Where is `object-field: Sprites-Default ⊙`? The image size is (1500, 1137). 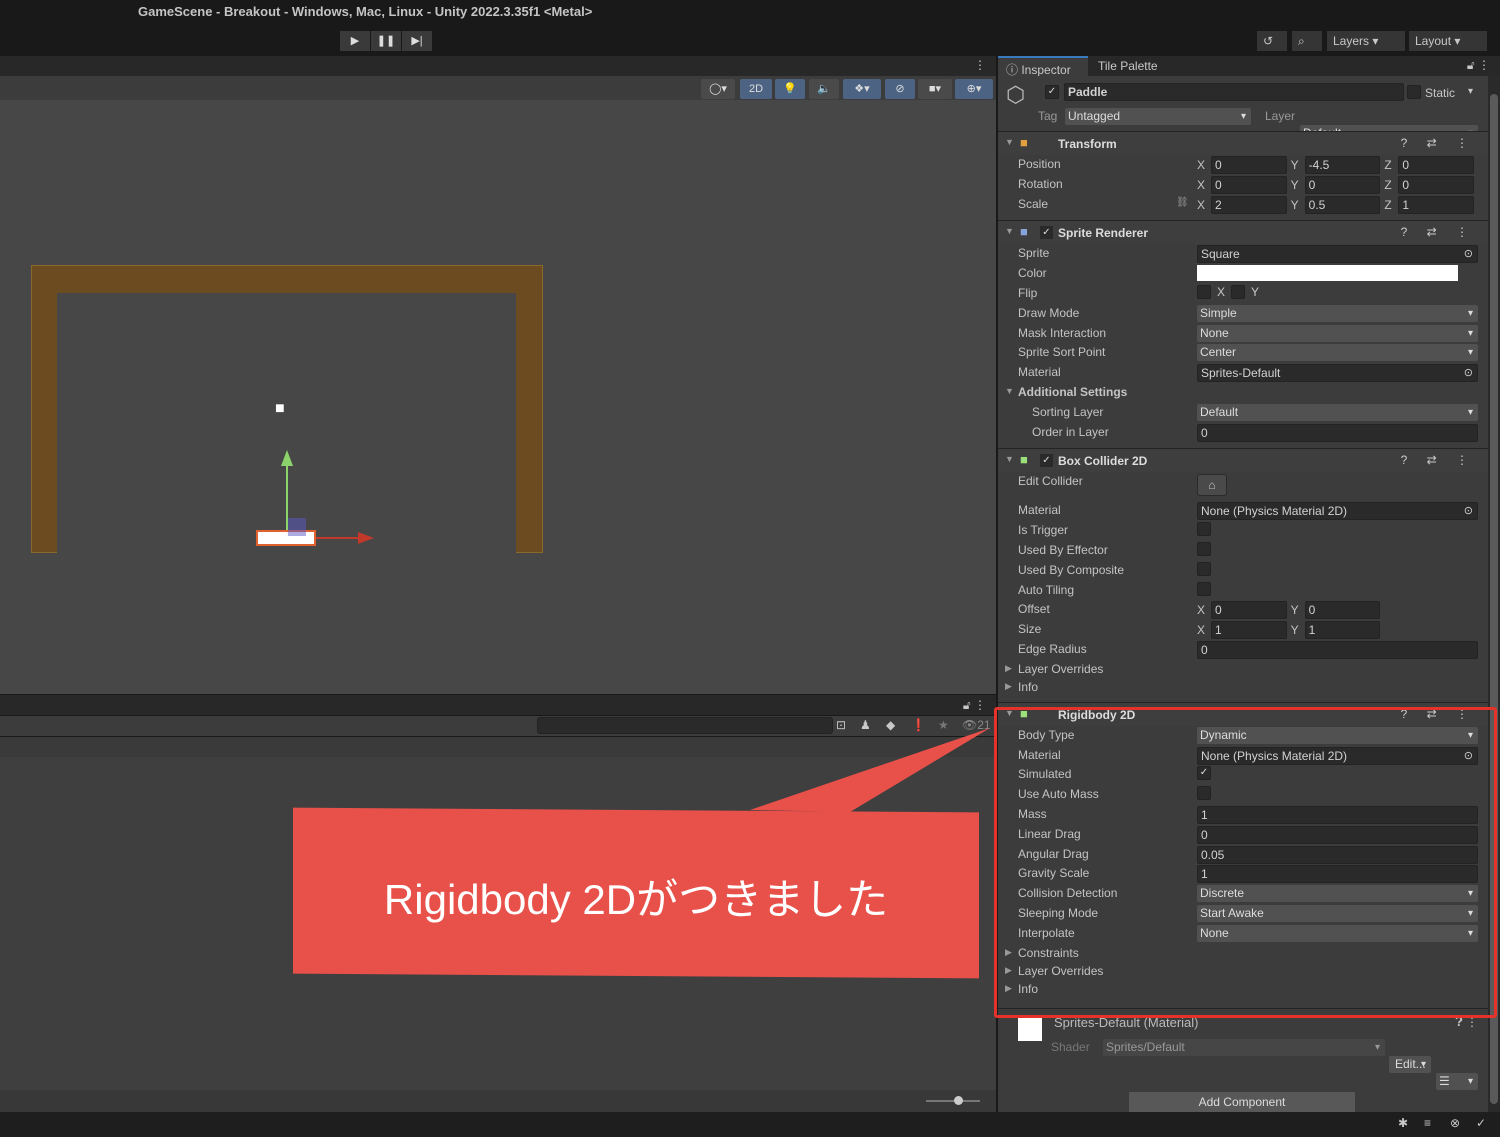
object-field: Sprites-Default ⊙ is located at coordinates (1337, 373).